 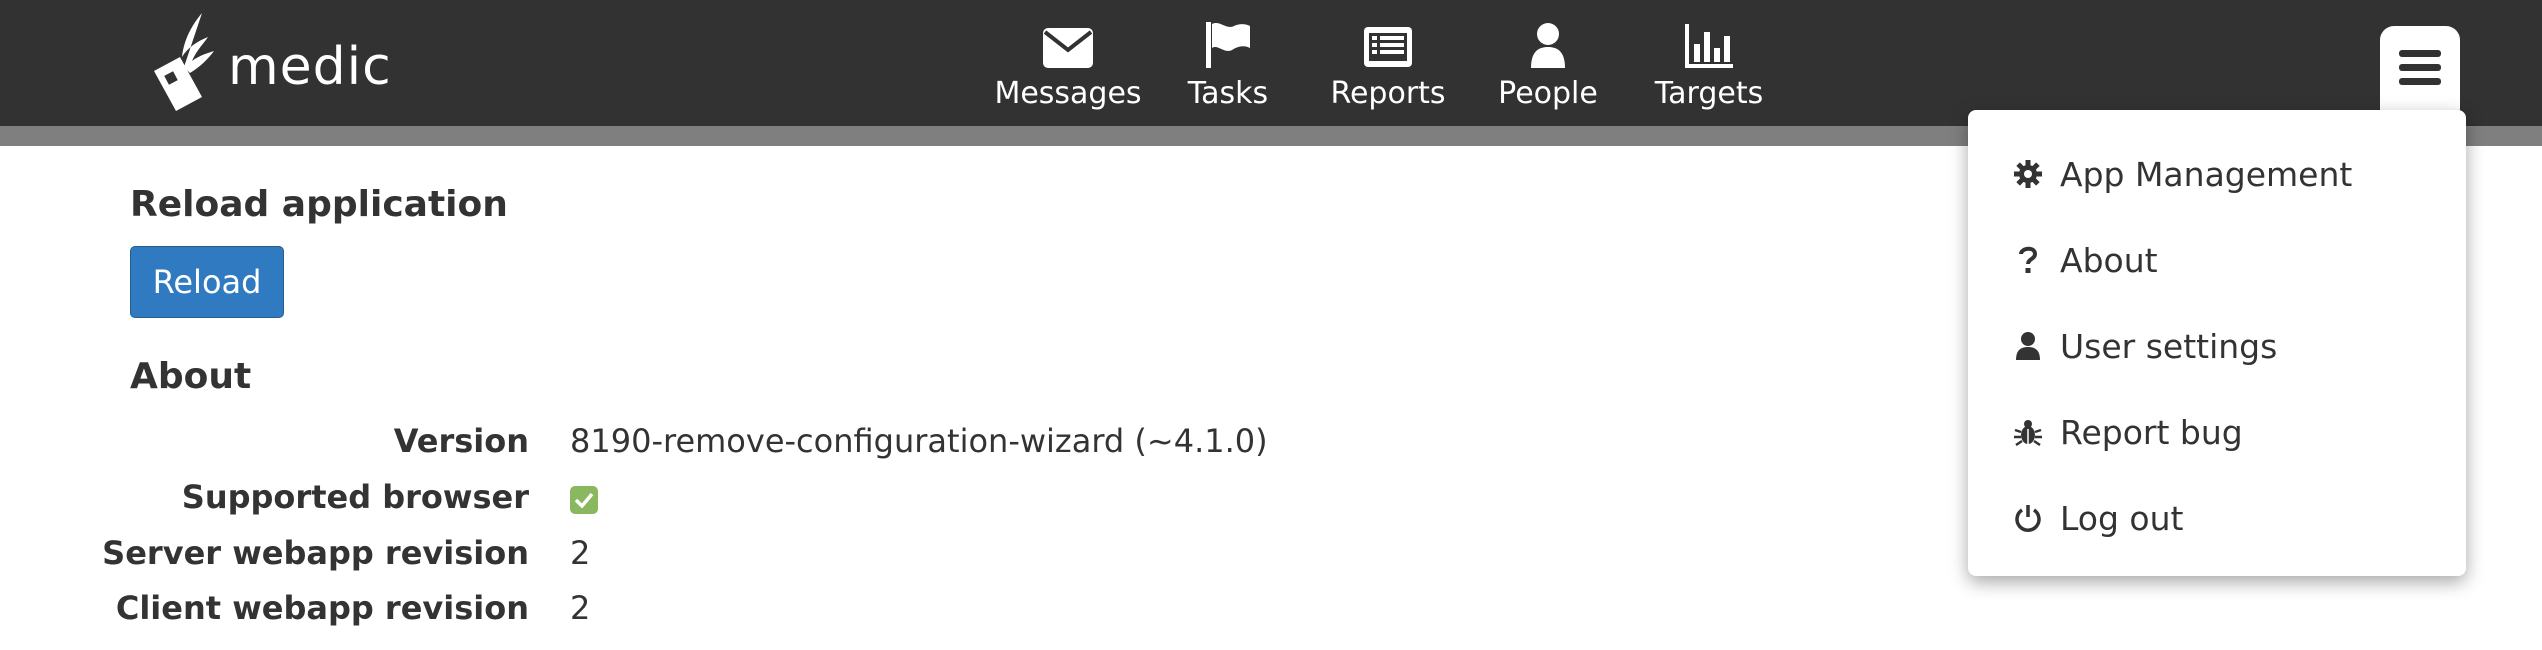 I want to click on tab-tasks-label: Tasks, so click(x=1228, y=93).